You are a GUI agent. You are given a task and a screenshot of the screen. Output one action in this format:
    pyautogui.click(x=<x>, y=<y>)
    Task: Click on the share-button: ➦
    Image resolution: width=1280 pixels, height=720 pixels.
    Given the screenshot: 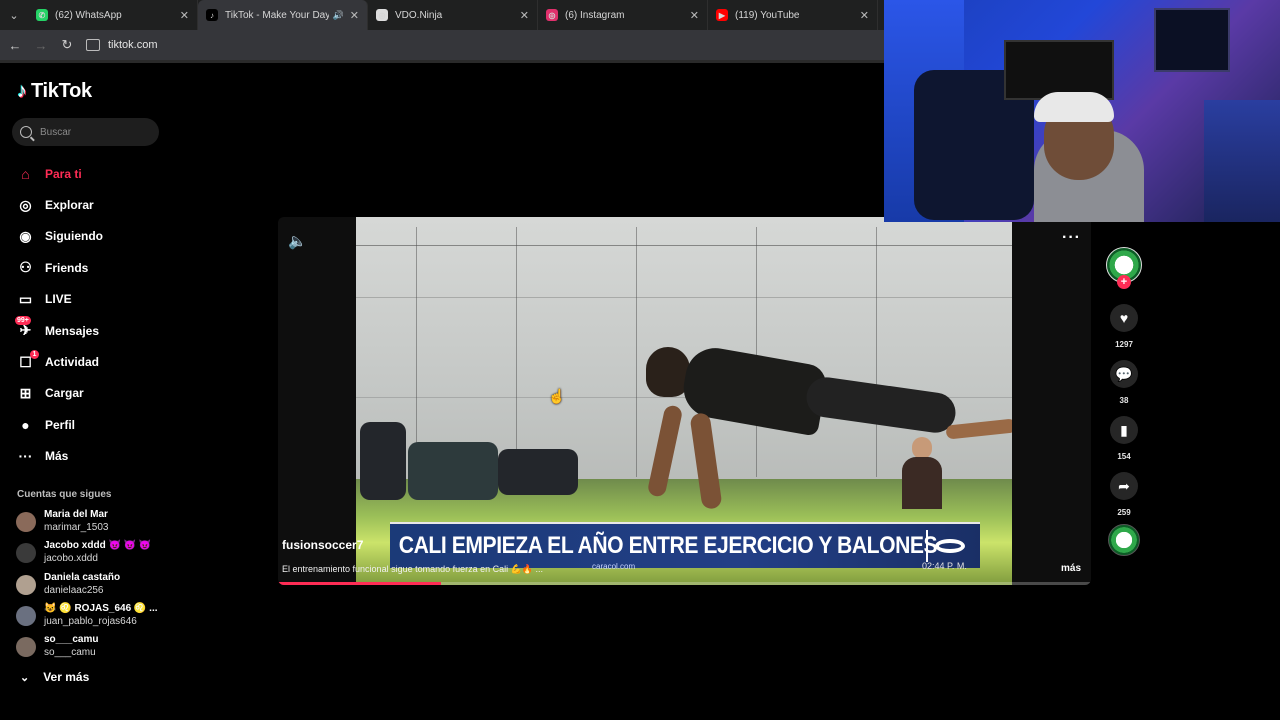 What is the action you would take?
    pyautogui.click(x=1124, y=486)
    